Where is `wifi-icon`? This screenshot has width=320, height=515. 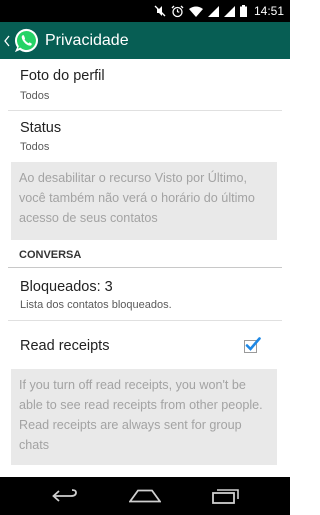 wifi-icon is located at coordinates (195, 11).